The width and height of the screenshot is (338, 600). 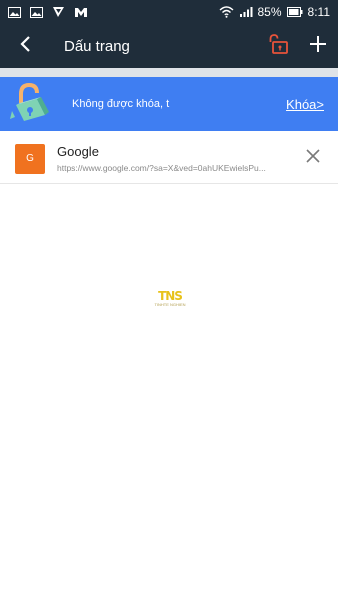 I want to click on favicon: G, so click(x=30, y=158).